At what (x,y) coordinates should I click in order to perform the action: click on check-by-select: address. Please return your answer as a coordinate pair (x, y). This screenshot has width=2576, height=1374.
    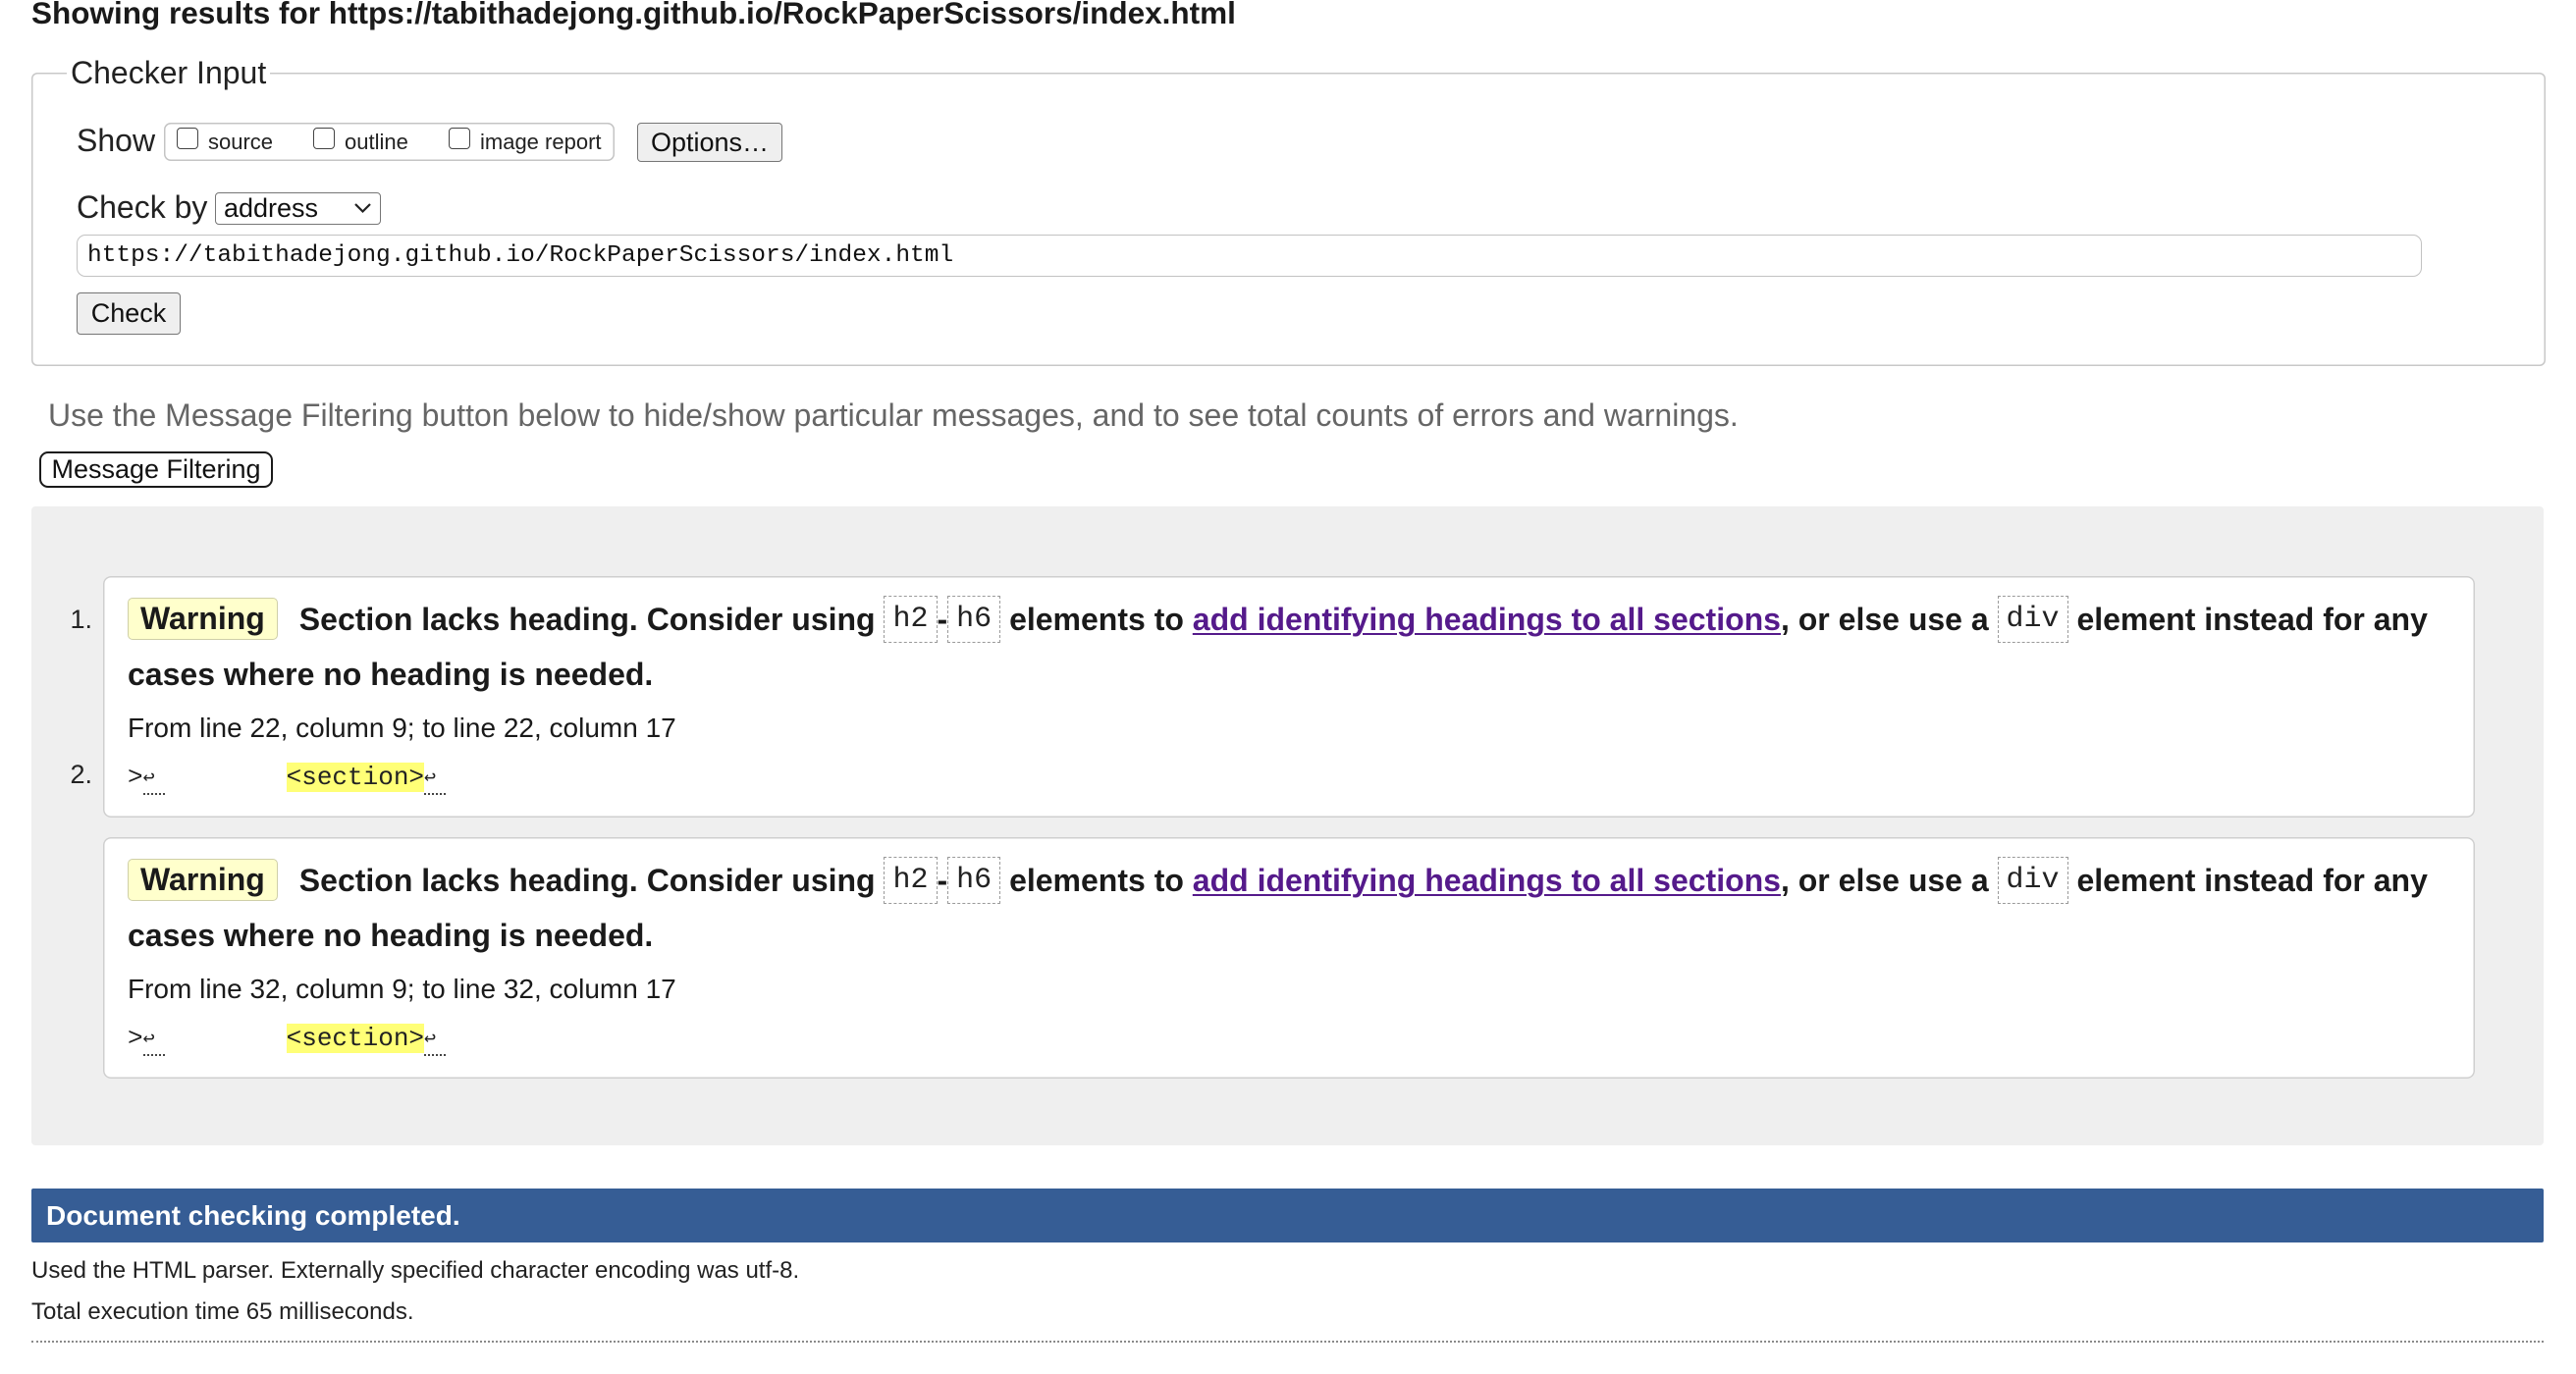
    Looking at the image, I should click on (298, 209).